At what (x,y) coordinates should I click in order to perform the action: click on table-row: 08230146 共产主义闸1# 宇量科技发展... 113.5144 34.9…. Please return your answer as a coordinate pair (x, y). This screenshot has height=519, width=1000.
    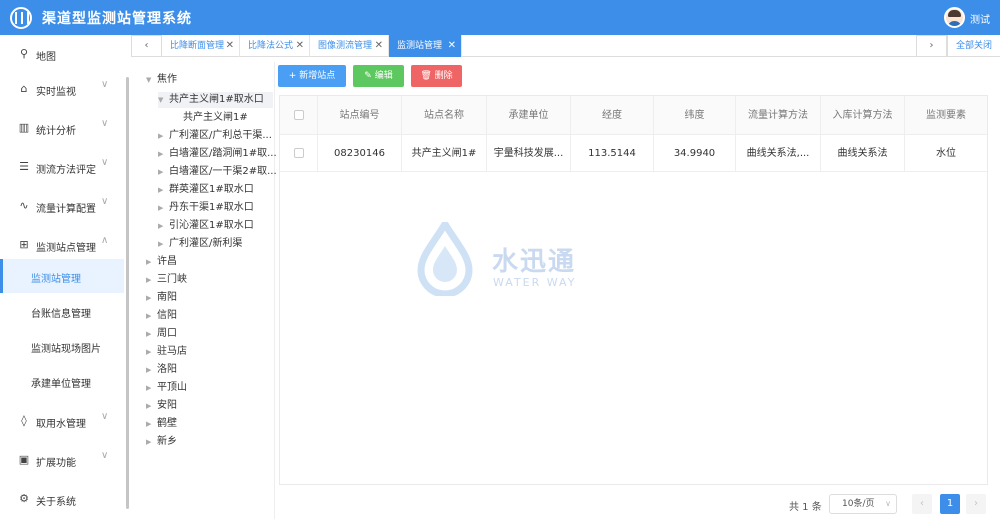
    Looking at the image, I should click on (633, 153).